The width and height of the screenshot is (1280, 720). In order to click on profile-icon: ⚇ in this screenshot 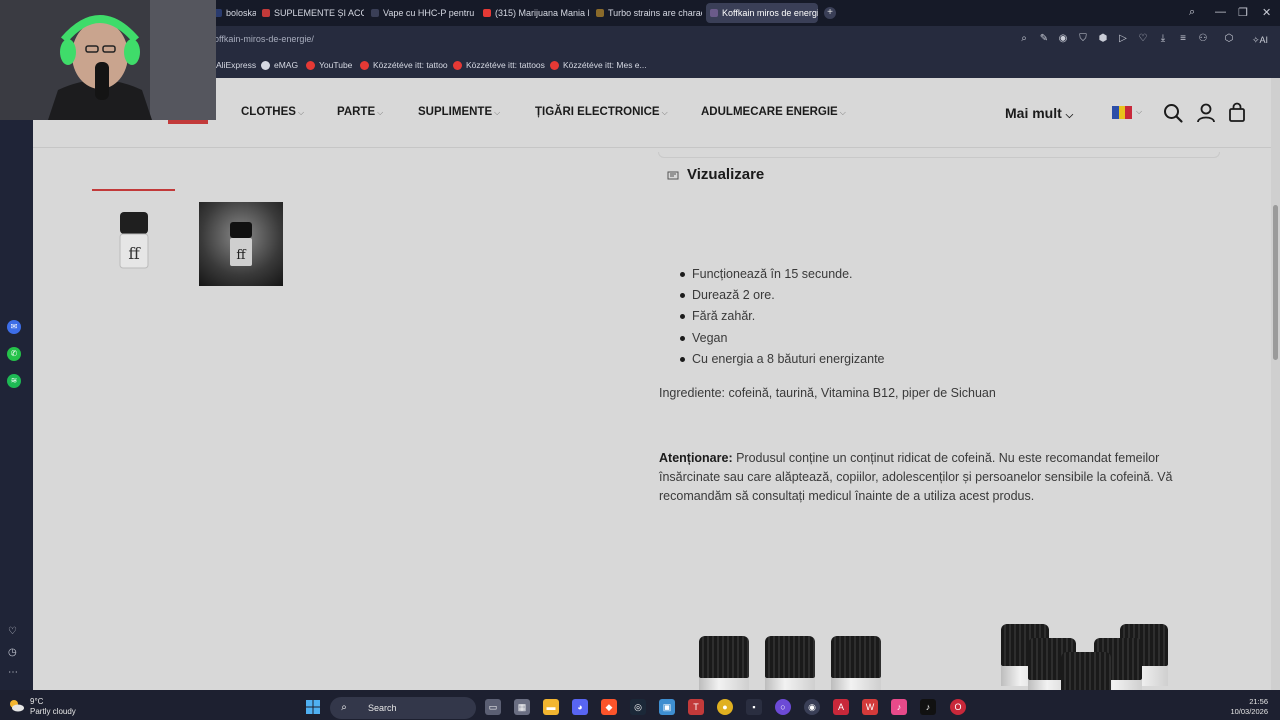, I will do `click(1203, 39)`.